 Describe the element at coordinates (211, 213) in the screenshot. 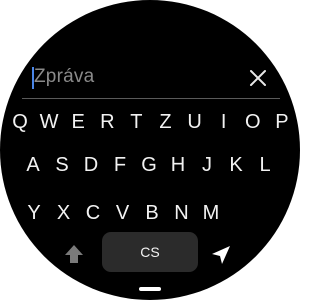

I see `key-m: M` at that location.